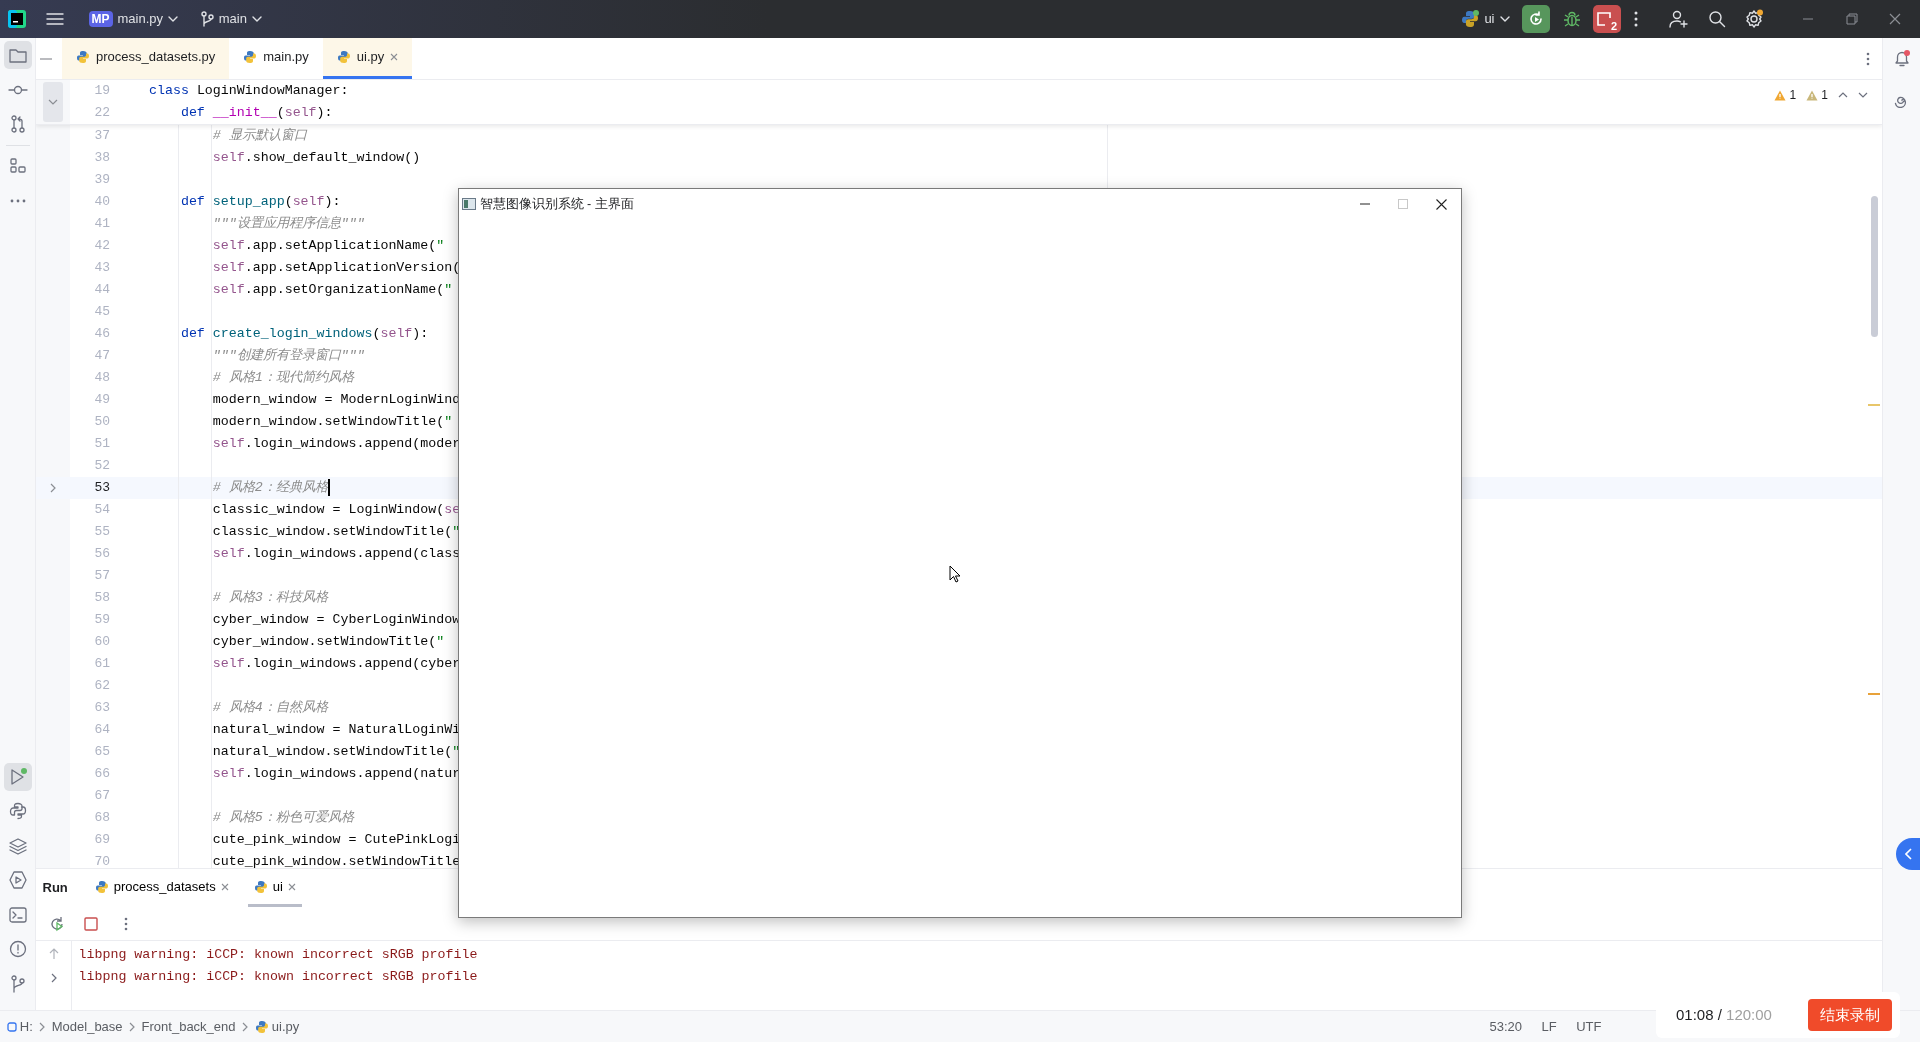 Image resolution: width=1920 pixels, height=1042 pixels. I want to click on run-config-button: ui, so click(1485, 19).